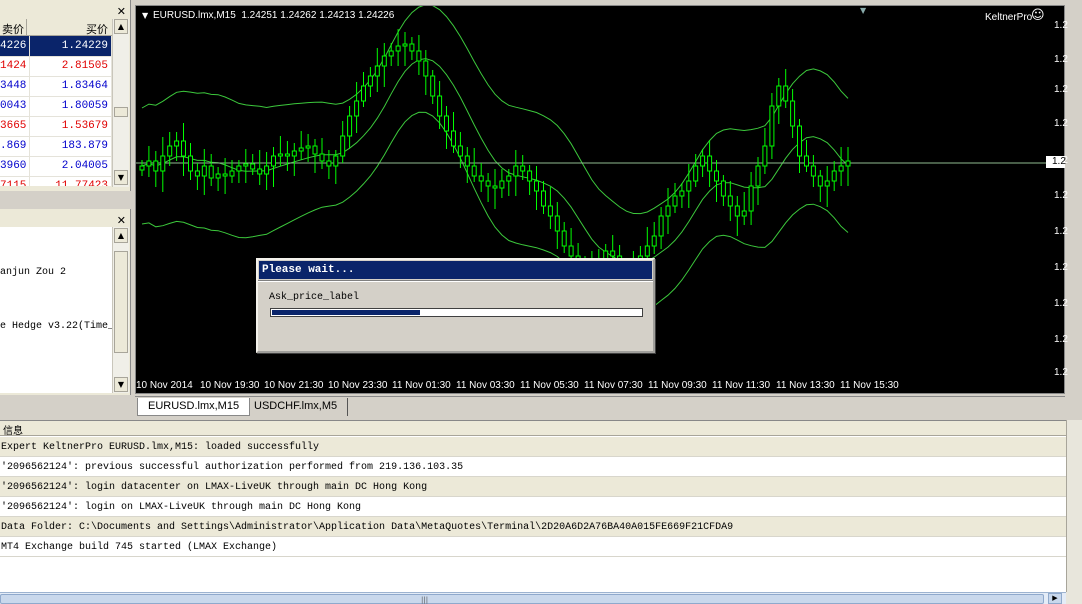 This screenshot has width=1082, height=604. Describe the element at coordinates (296, 407) in the screenshot. I see `tab-usdchf-m5: USDCHF.lmx,M5` at that location.